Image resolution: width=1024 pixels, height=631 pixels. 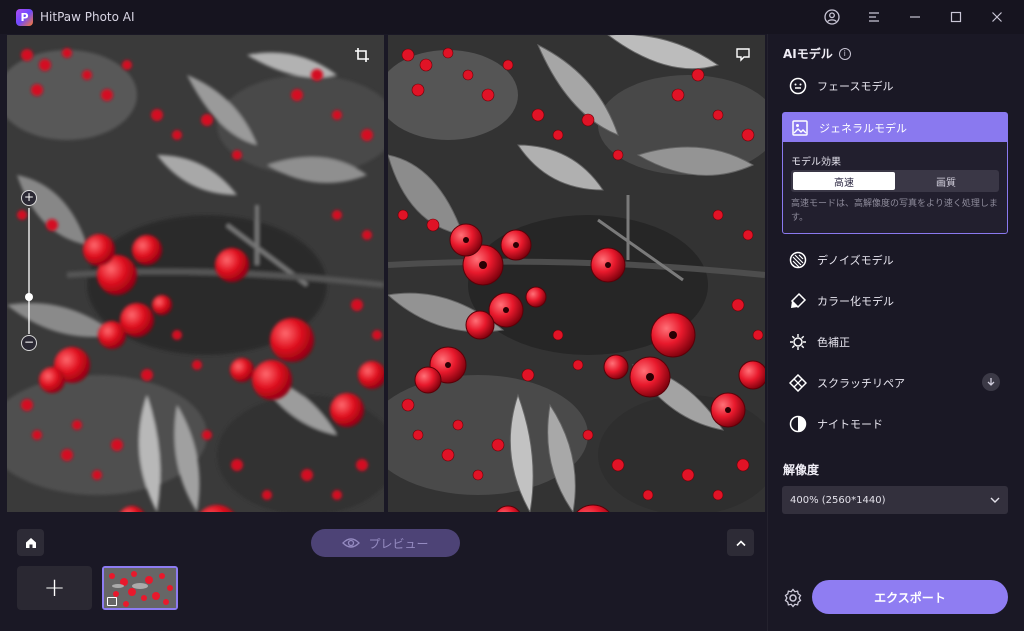 I want to click on home-button, so click(x=30, y=542).